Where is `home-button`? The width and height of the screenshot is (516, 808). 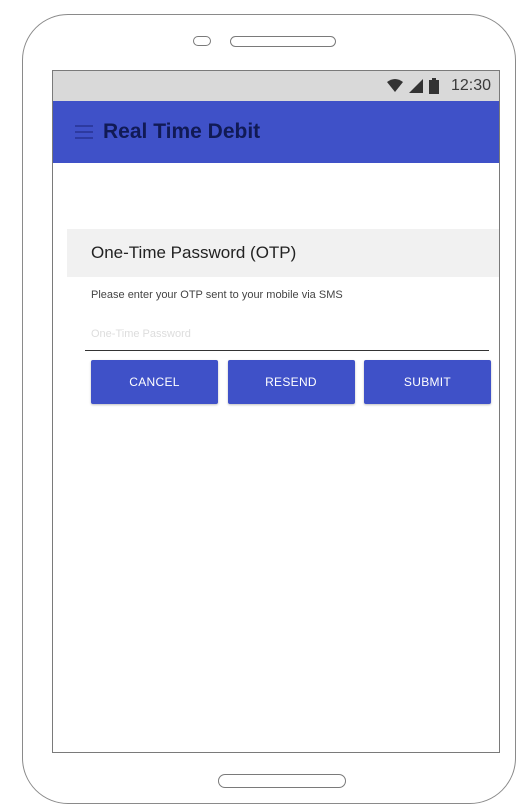
home-button is located at coordinates (282, 781).